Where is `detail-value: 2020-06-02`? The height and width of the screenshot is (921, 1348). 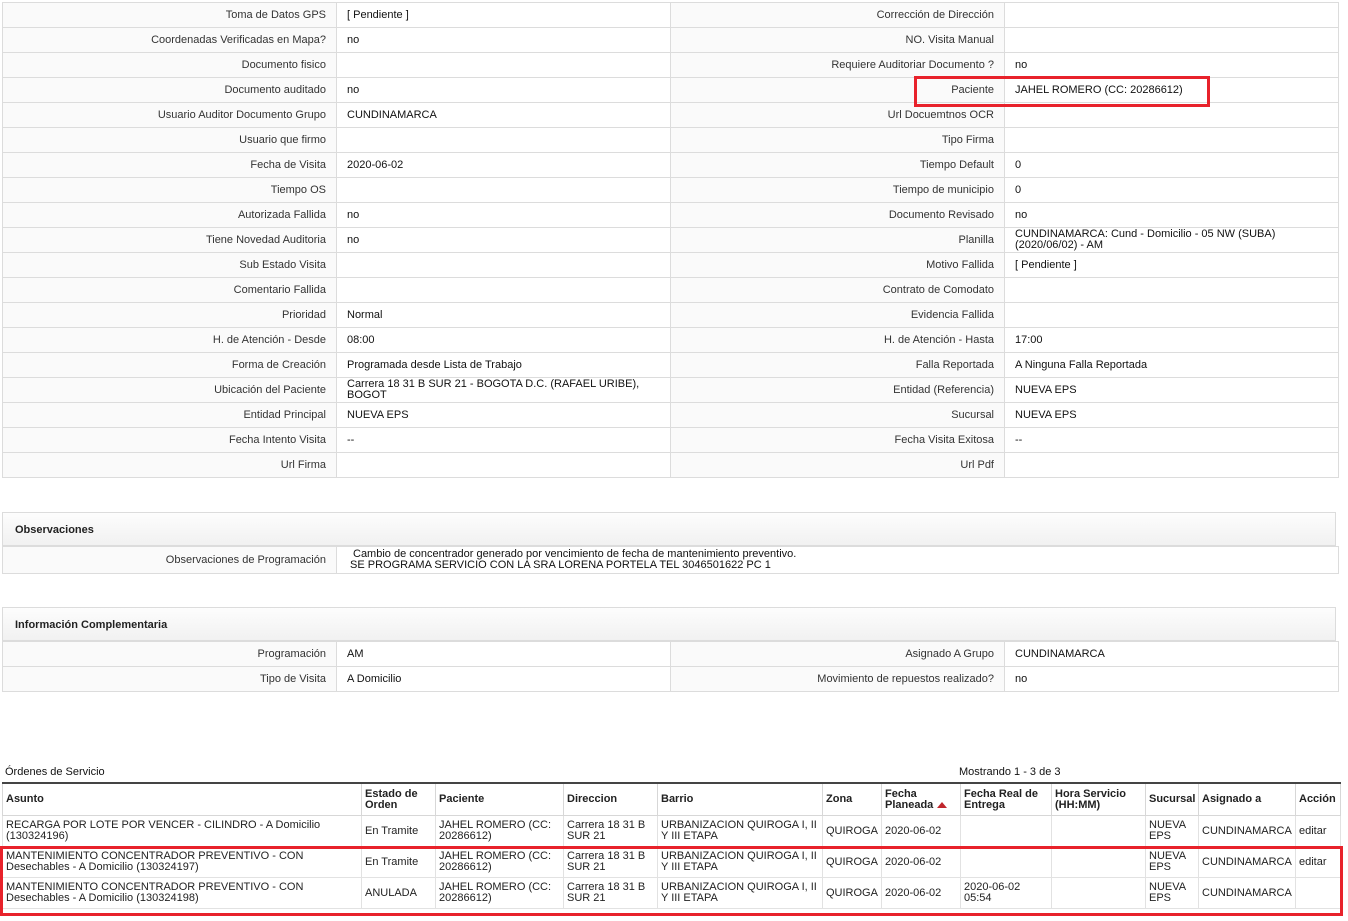 detail-value: 2020-06-02 is located at coordinates (503, 165).